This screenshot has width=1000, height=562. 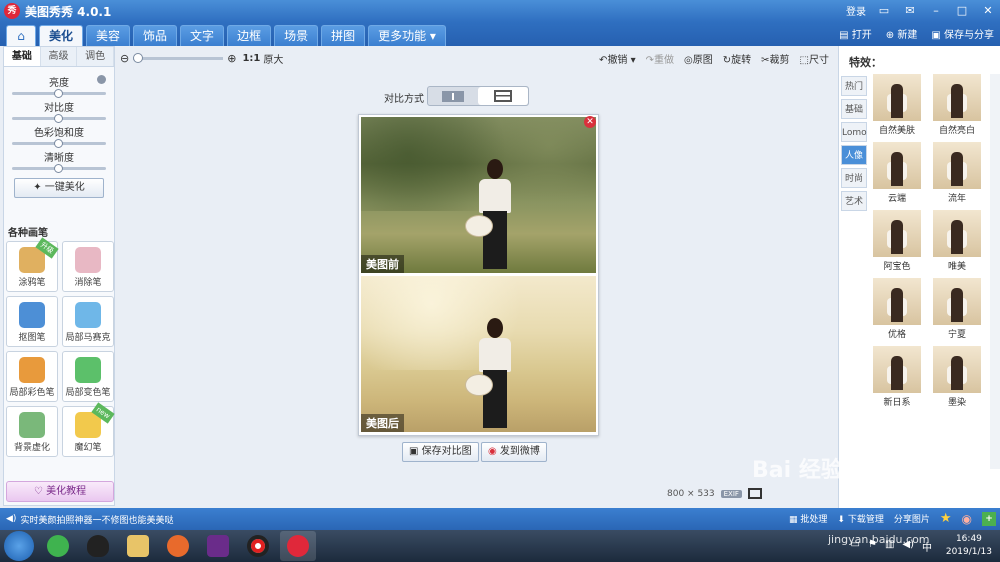 What do you see at coordinates (854, 155) in the screenshot?
I see `effect-category: 人像` at bounding box center [854, 155].